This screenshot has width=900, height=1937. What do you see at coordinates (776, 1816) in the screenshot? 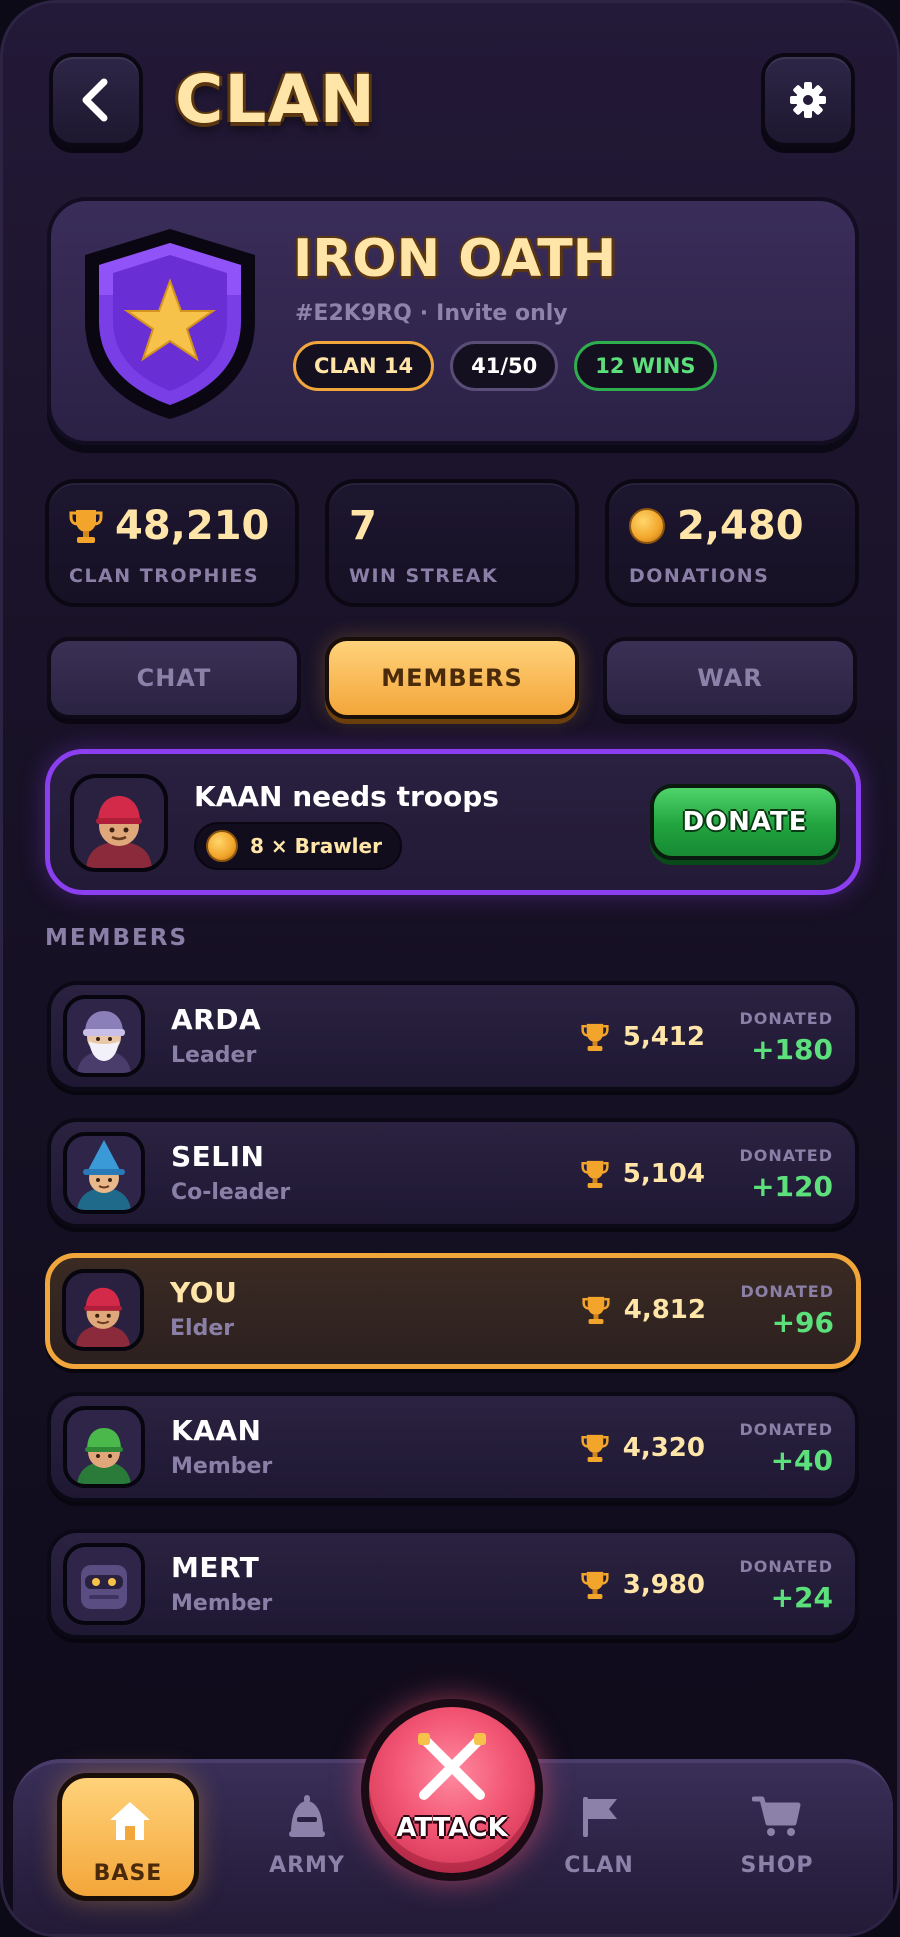
I see `shopping-cart-icon` at bounding box center [776, 1816].